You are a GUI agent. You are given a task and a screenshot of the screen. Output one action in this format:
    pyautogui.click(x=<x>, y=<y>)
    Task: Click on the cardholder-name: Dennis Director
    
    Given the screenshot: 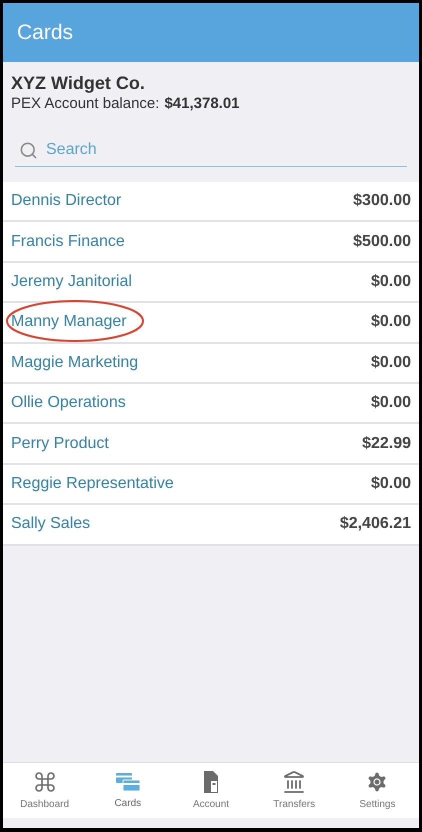 What is the action you would take?
    pyautogui.click(x=66, y=201)
    